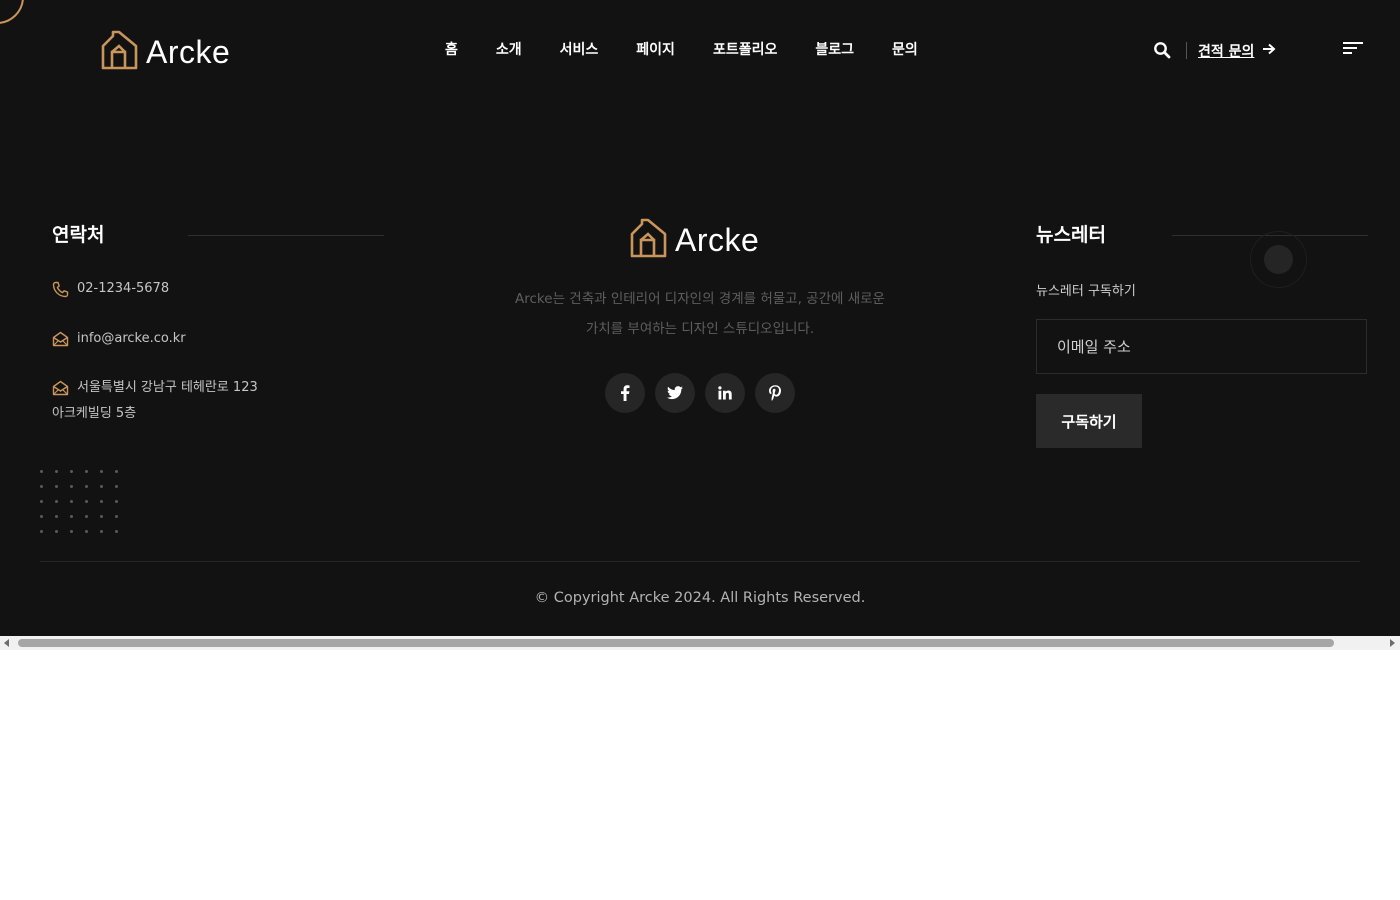 Image resolution: width=1400 pixels, height=900 pixels. I want to click on nav-item-about: 소개, so click(509, 49).